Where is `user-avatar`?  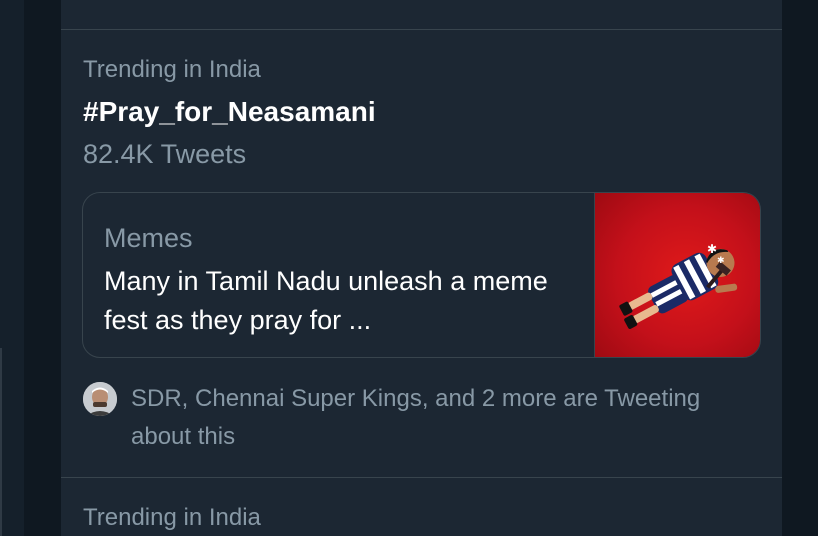 user-avatar is located at coordinates (100, 399).